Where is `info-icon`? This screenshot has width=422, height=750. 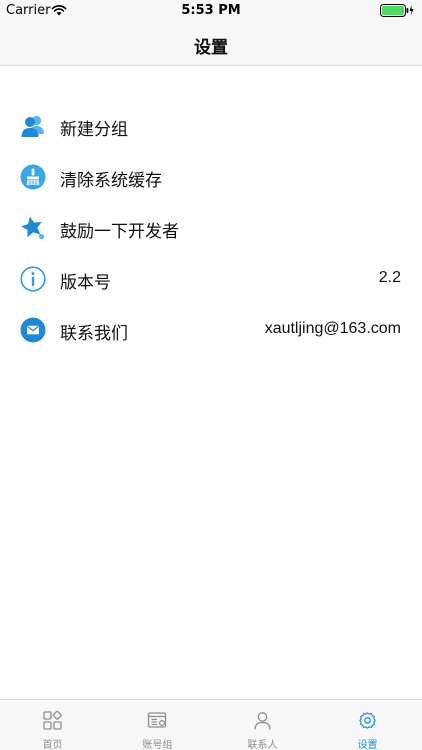
info-icon is located at coordinates (33, 279).